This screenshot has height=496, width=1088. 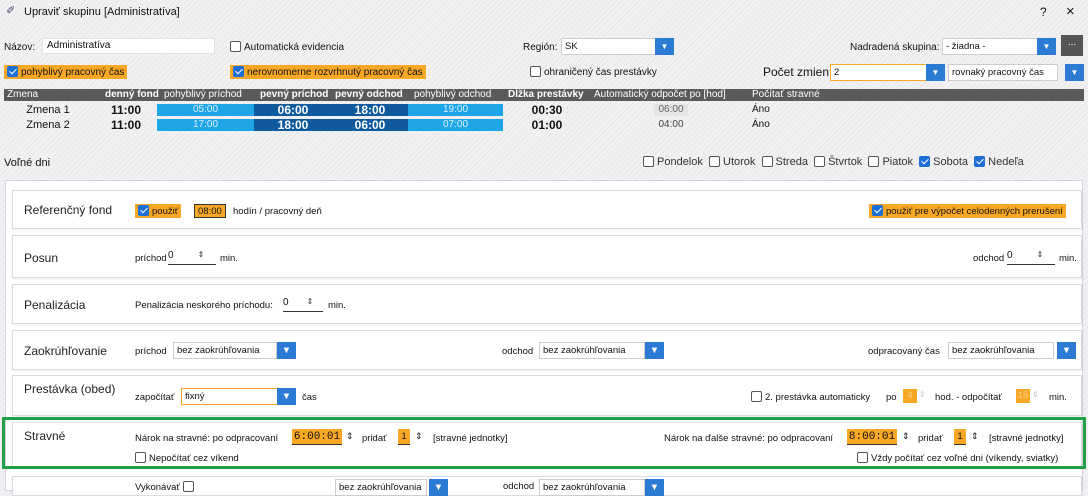 I want to click on rounding-out-dropdown-icon: ▼, so click(x=654, y=350).